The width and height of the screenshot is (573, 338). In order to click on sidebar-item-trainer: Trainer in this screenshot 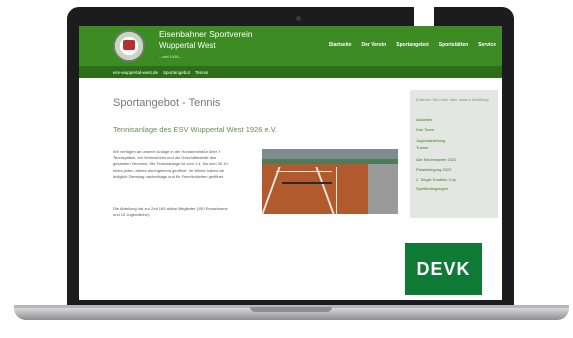, I will do `click(422, 147)`.